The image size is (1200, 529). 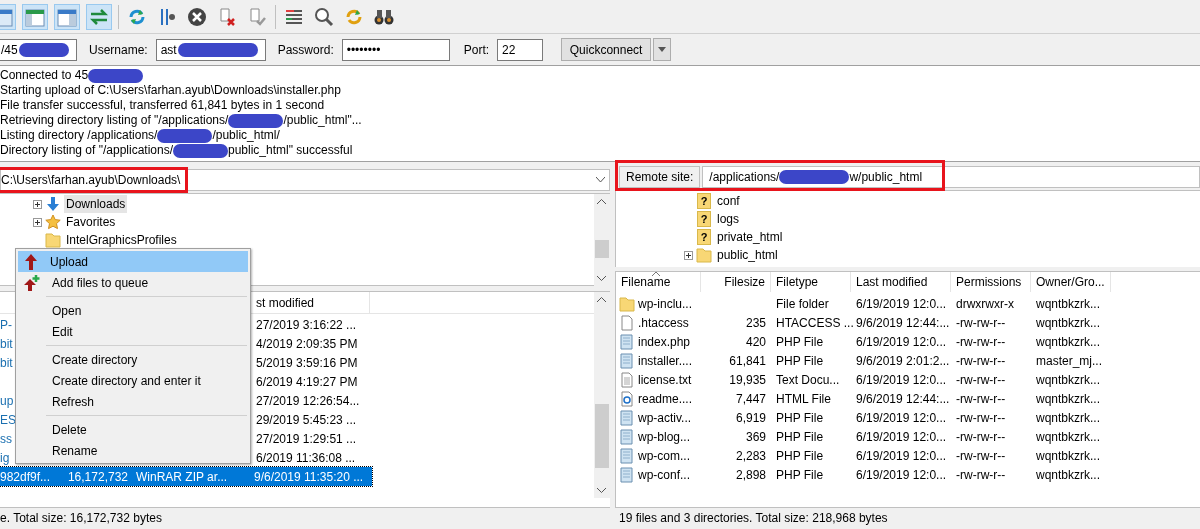 What do you see at coordinates (985, 304) in the screenshot?
I see `table-cell-text: drwxrwxr-x` at bounding box center [985, 304].